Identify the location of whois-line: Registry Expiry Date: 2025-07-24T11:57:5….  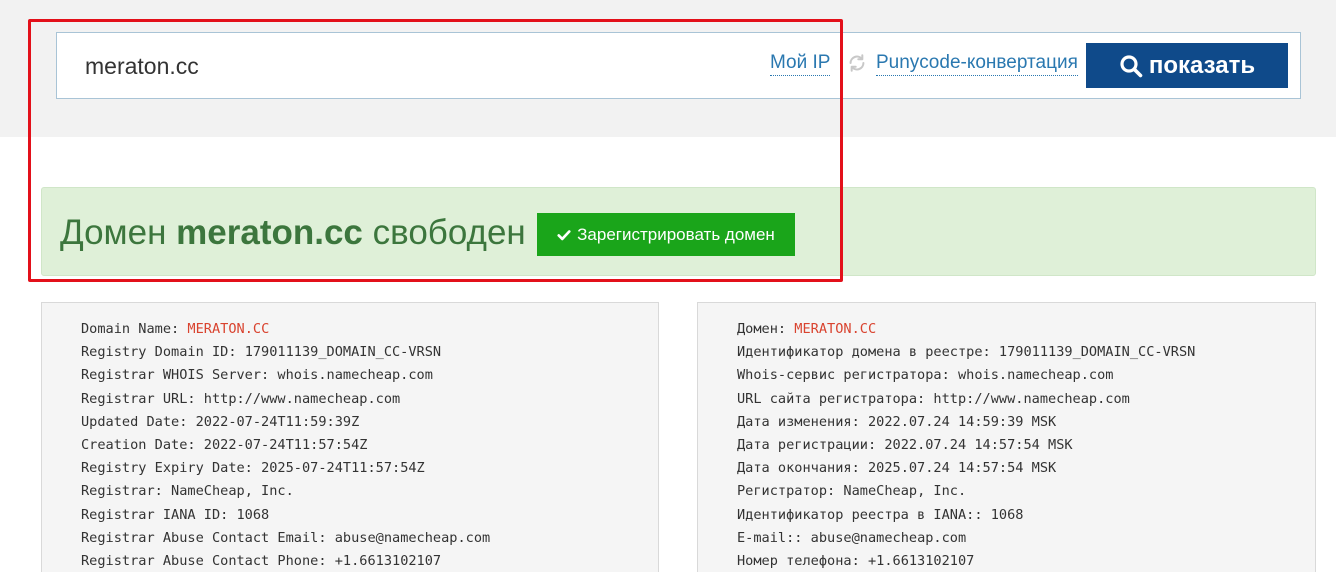
(285, 468).